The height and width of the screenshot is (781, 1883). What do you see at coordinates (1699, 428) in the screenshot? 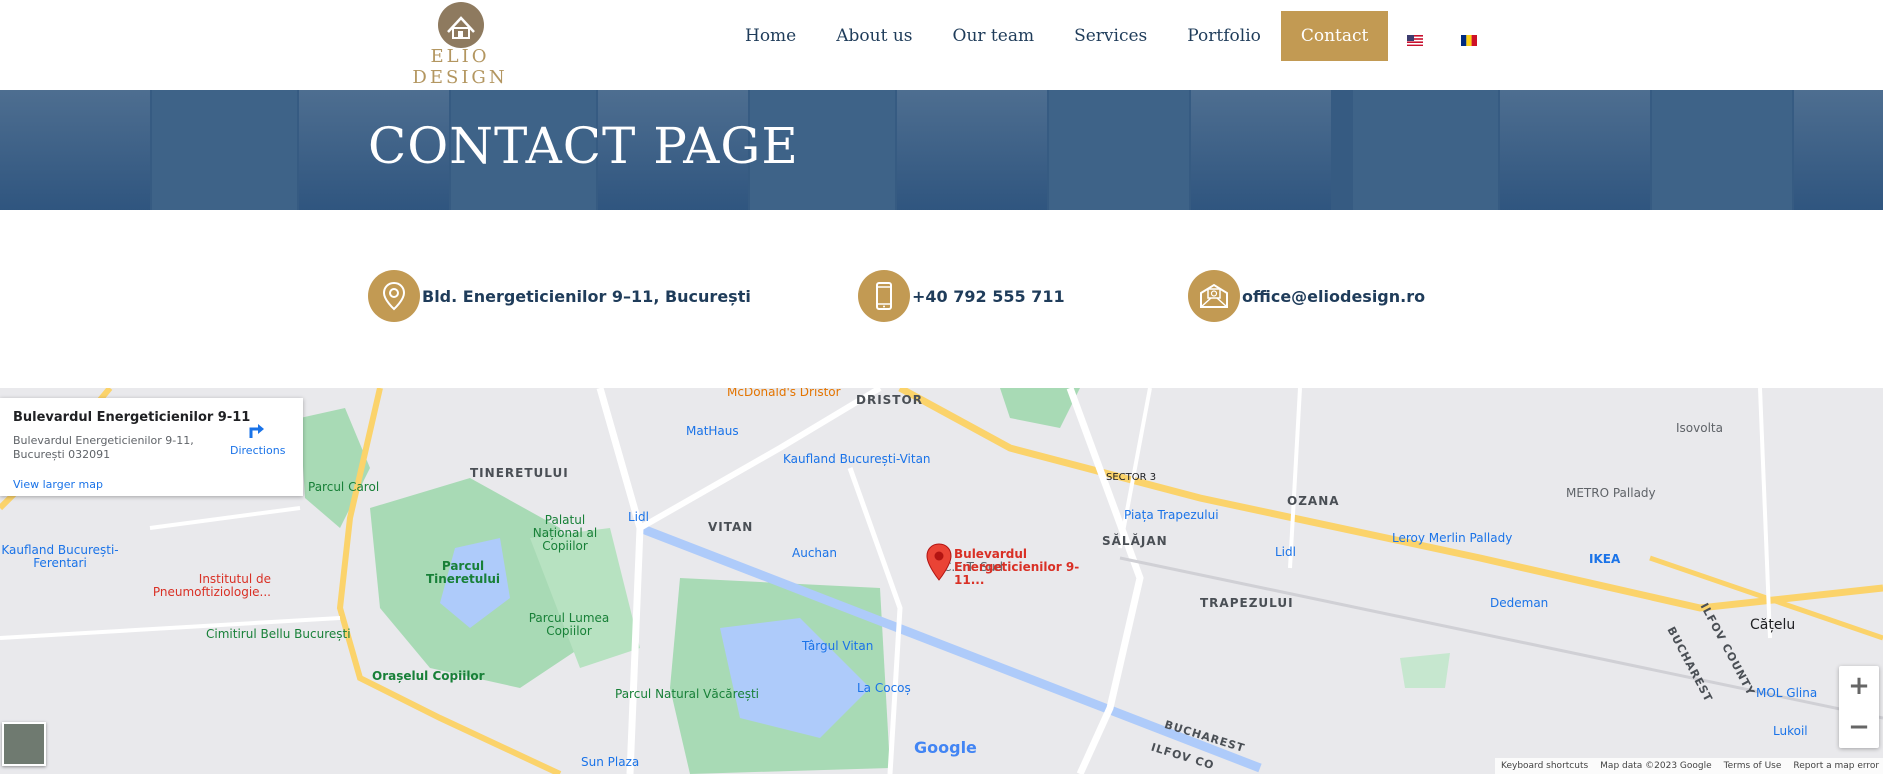
I see `map-label-isovolta: Isovolta` at bounding box center [1699, 428].